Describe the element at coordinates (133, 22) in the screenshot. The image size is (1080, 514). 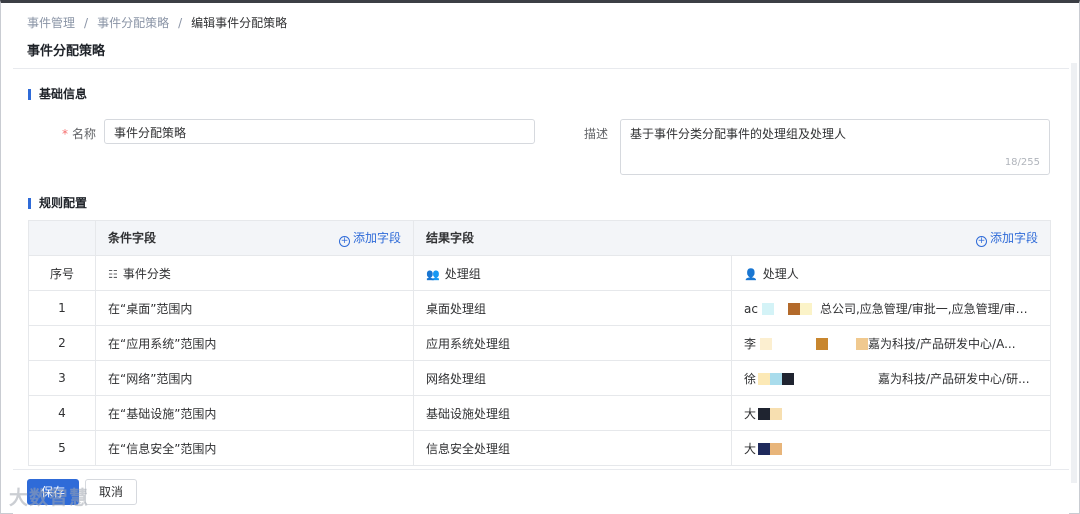
I see `breadcrumb-item-assignment-policy: 事件分配策略` at that location.